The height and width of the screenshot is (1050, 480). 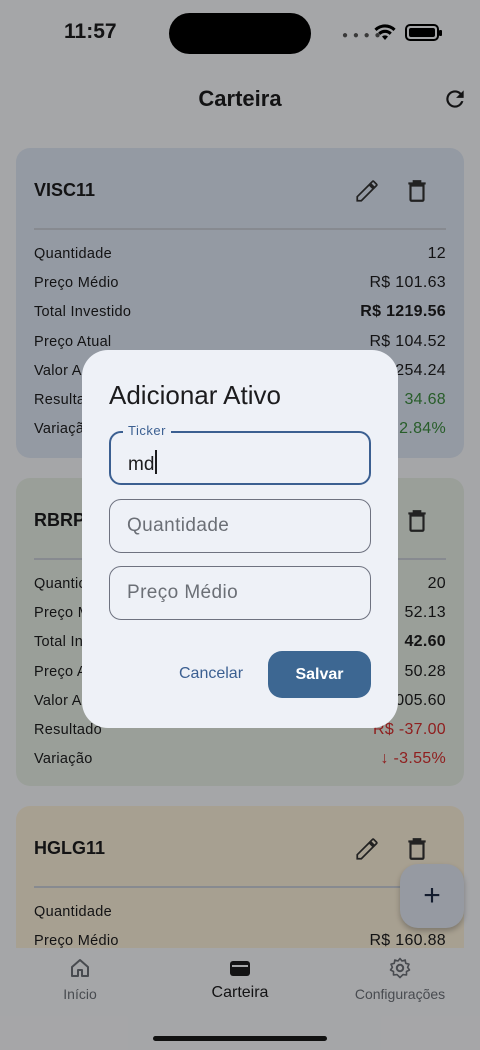 I want to click on quantity-input, so click(x=242, y=526).